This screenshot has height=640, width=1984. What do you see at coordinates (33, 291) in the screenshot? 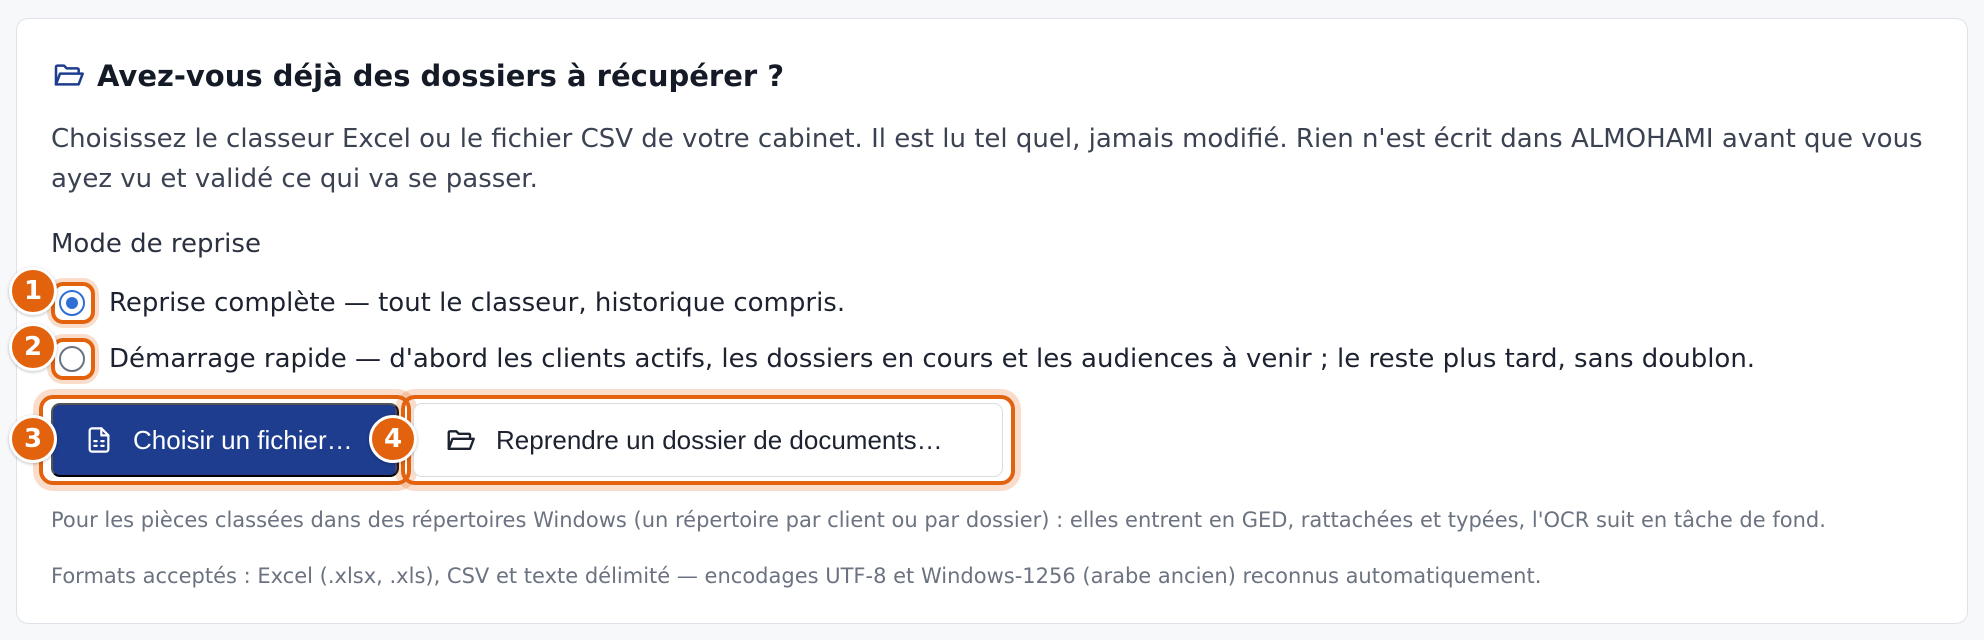
I see `marker-badge-1: 1` at bounding box center [33, 291].